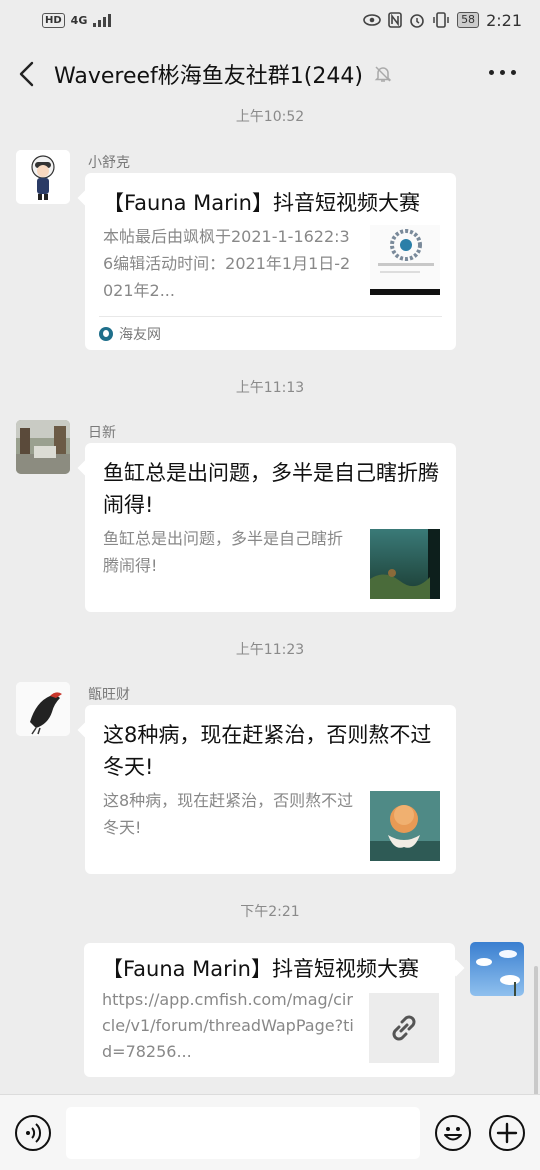 The height and width of the screenshot is (1170, 540). I want to click on bird-avatar-image, so click(43, 709).